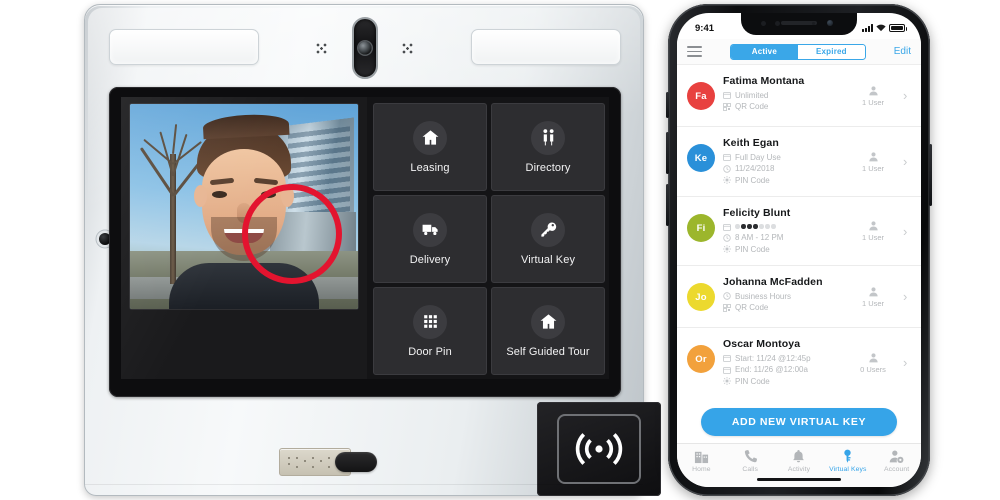 This screenshot has height=500, width=1000. I want to click on kiosk-tile-door-pin: Door Pin, so click(430, 331).